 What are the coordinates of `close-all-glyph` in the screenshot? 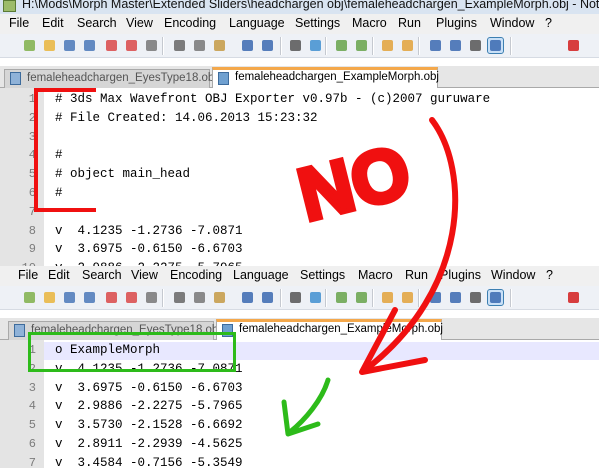 It's located at (131, 297).